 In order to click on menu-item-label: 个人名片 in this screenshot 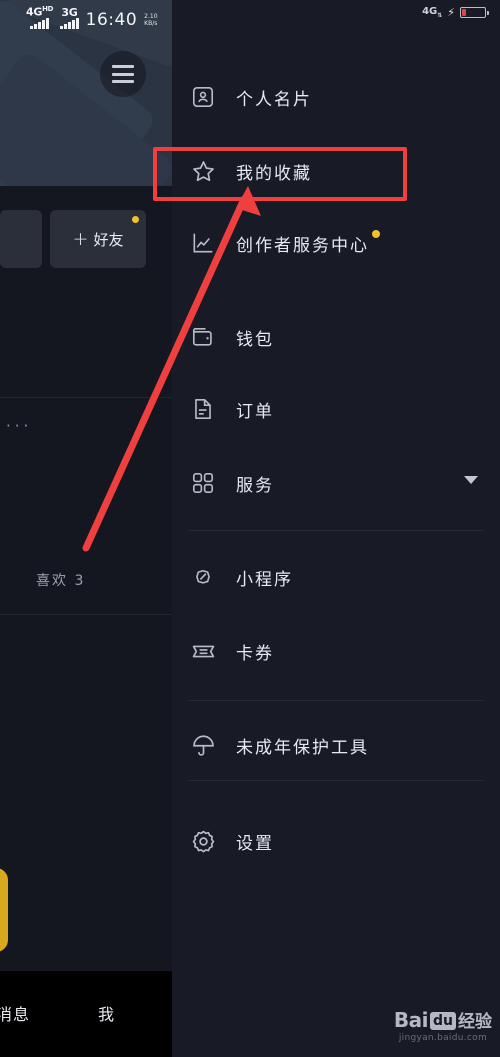, I will do `click(274, 99)`.